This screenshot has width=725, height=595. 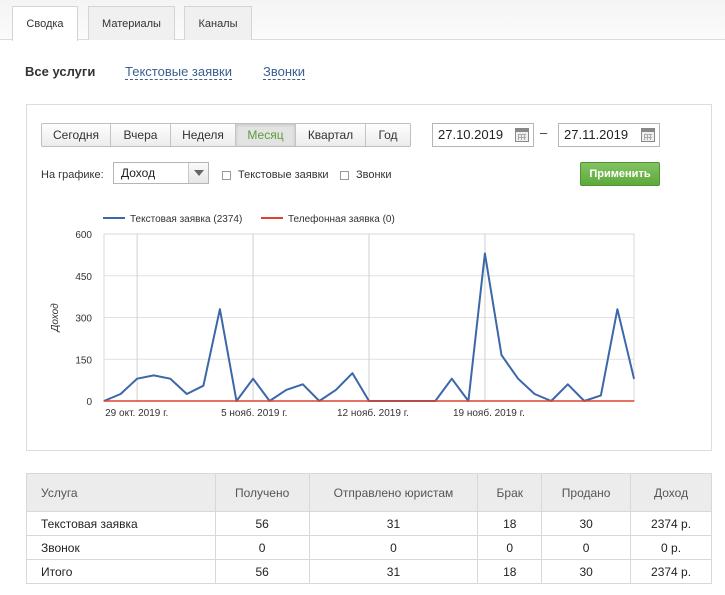 What do you see at coordinates (121, 547) in the screenshot?
I see `table-cell: Звонок` at bounding box center [121, 547].